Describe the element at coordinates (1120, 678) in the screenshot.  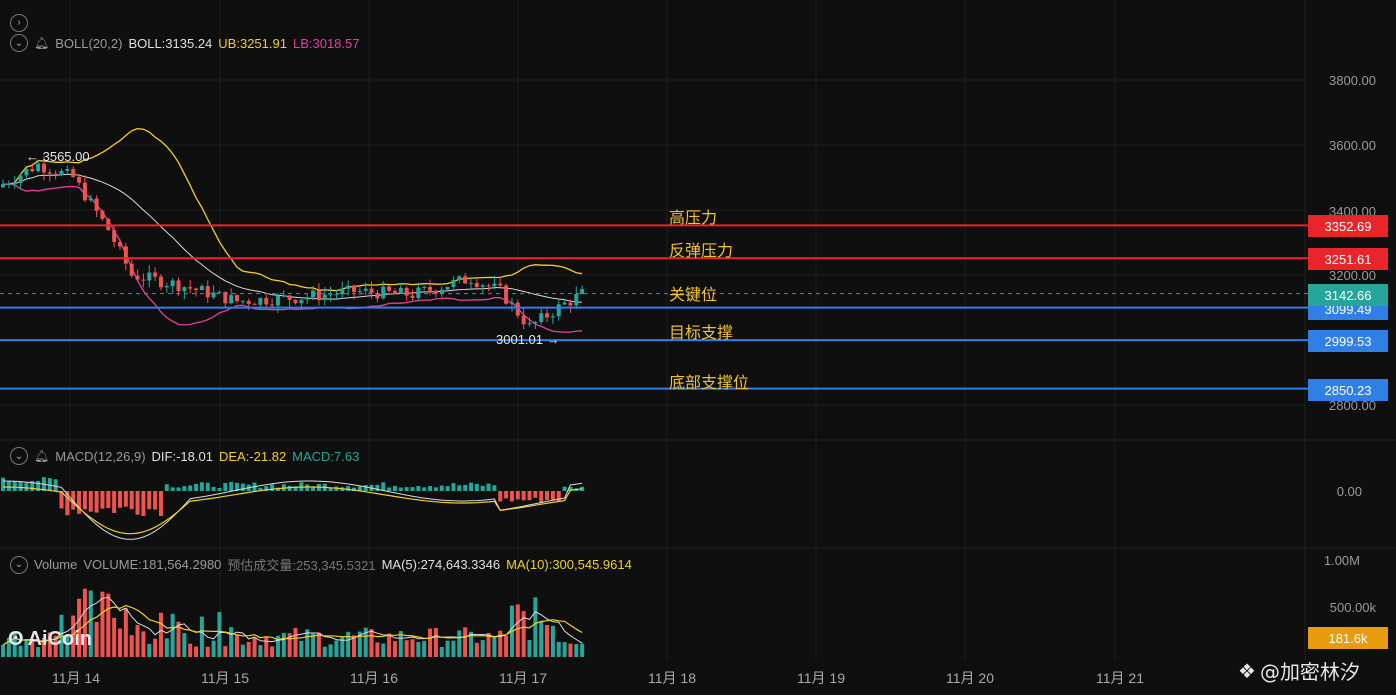
I see `date-label: 11月 21` at that location.